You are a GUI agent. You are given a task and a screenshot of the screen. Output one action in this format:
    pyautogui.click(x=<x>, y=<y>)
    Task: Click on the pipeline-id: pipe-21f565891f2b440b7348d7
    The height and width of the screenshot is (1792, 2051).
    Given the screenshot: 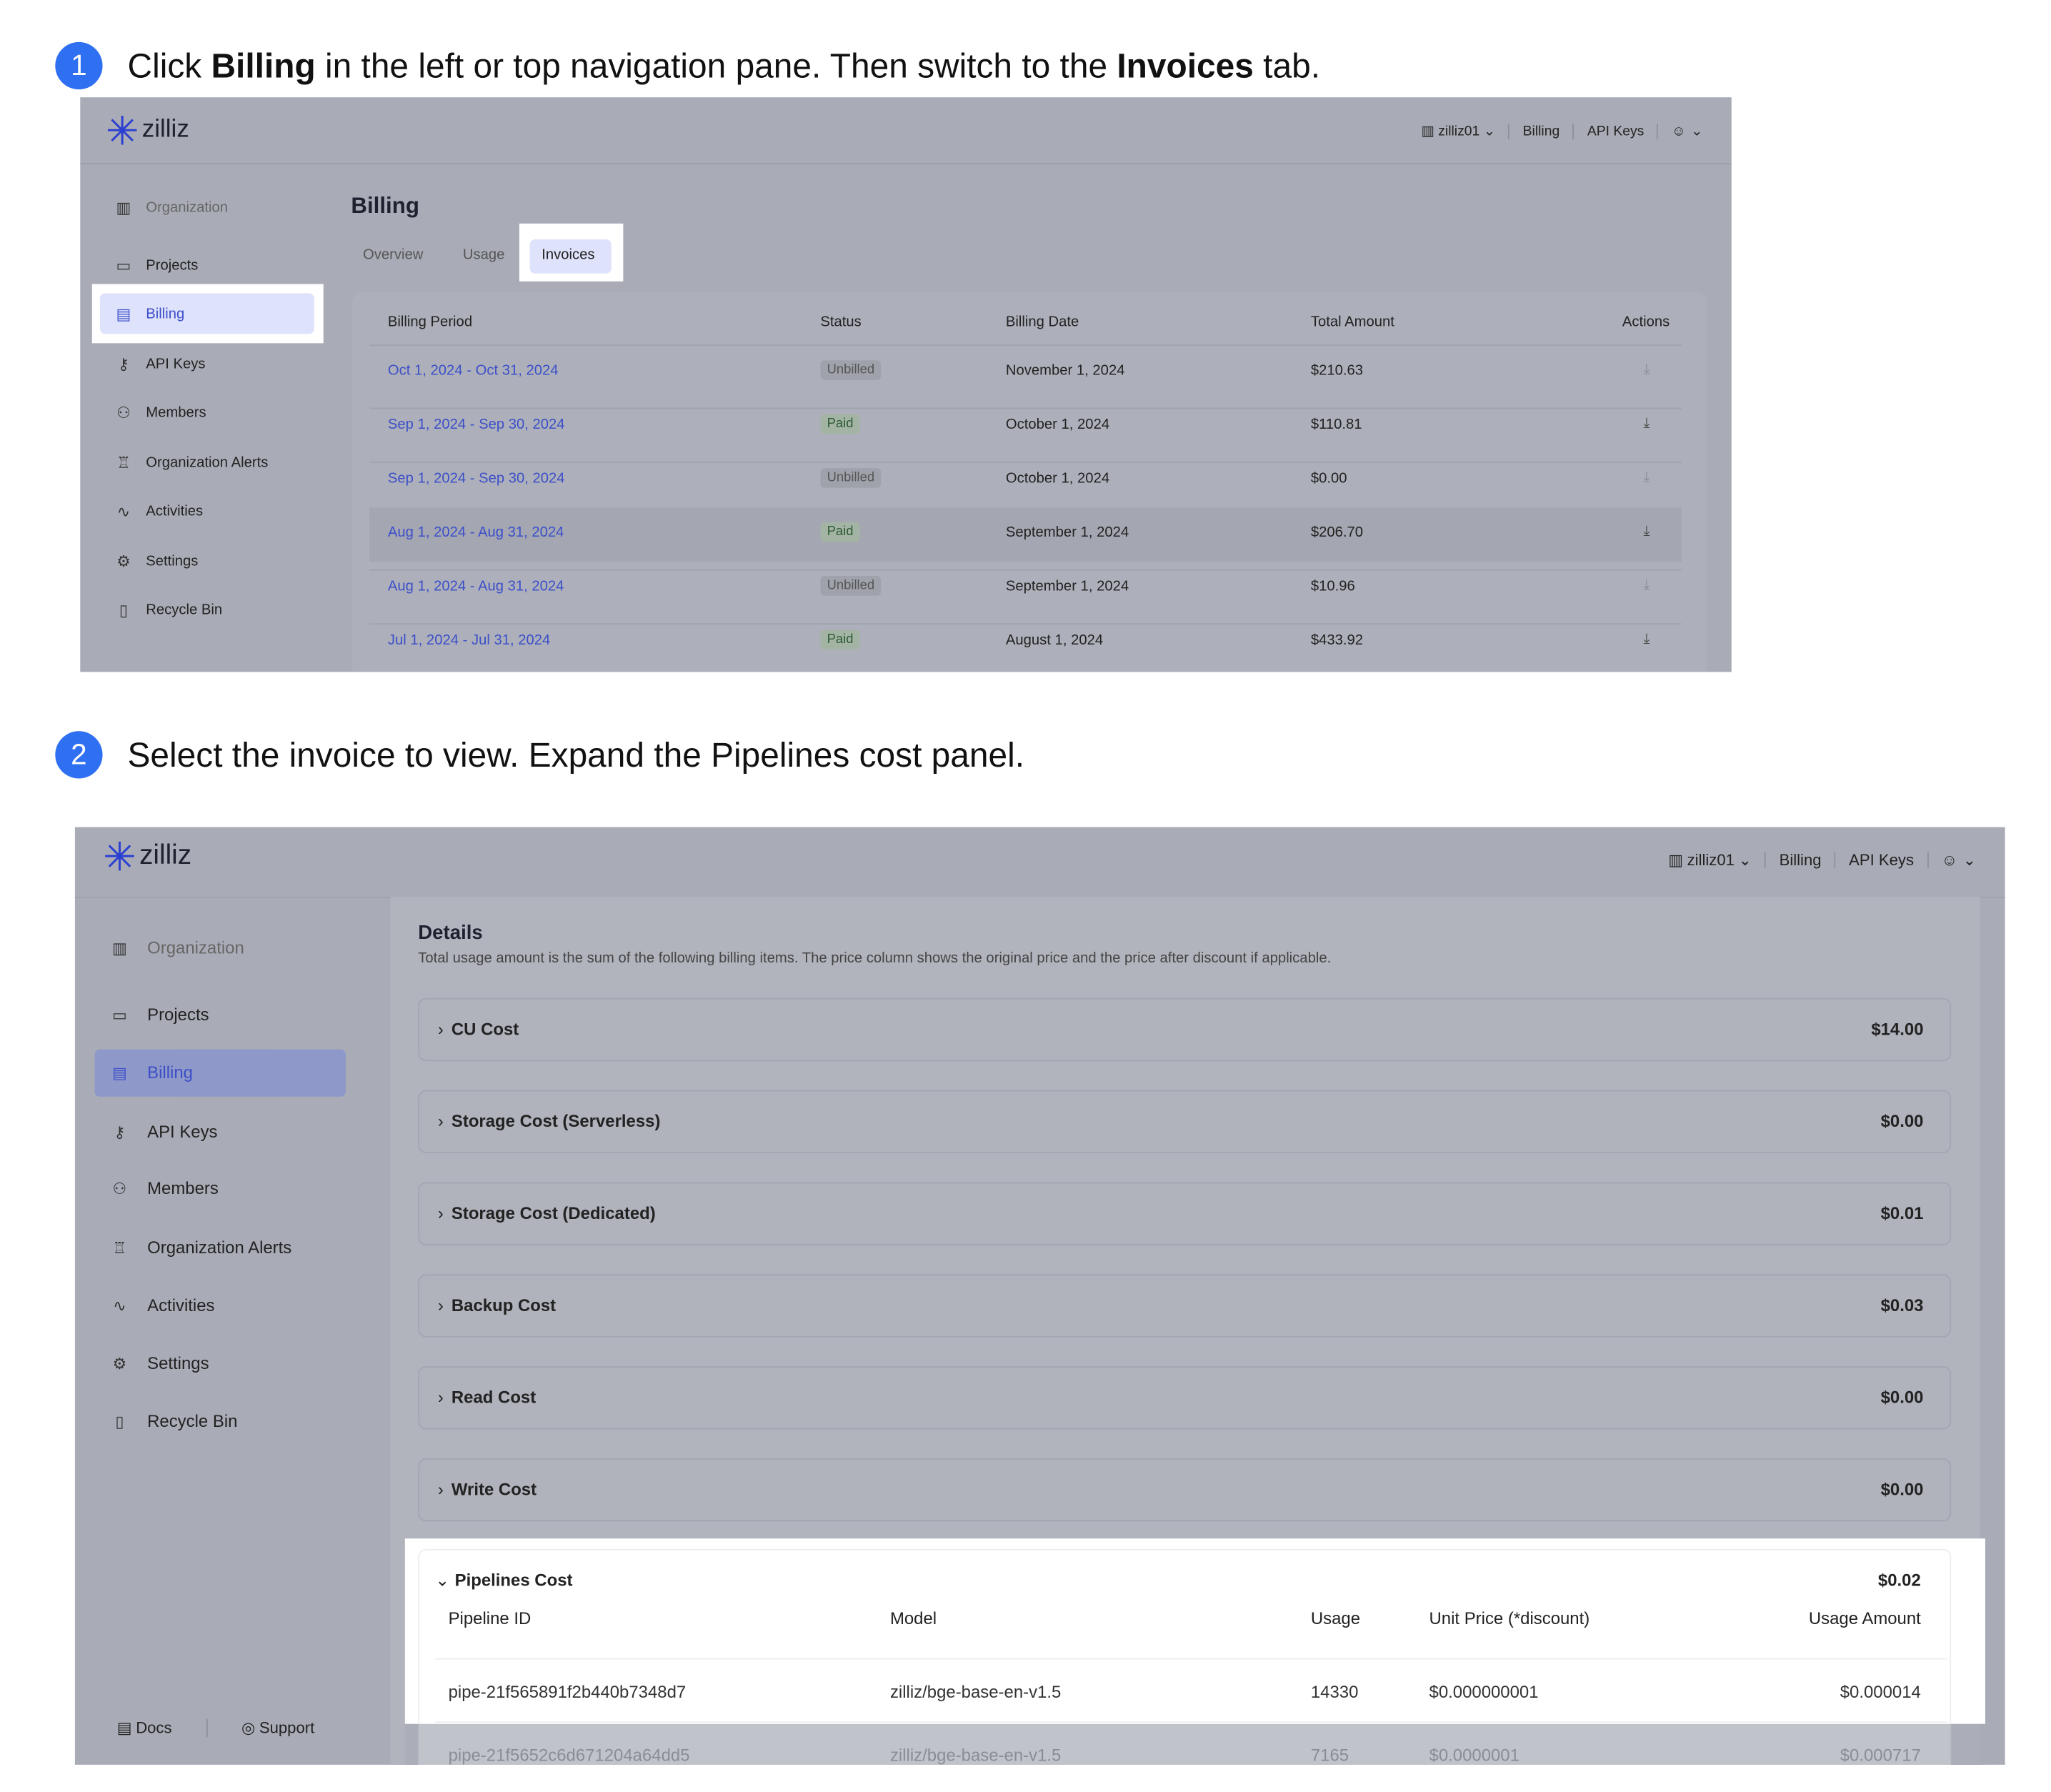 What is the action you would take?
    pyautogui.click(x=568, y=1692)
    